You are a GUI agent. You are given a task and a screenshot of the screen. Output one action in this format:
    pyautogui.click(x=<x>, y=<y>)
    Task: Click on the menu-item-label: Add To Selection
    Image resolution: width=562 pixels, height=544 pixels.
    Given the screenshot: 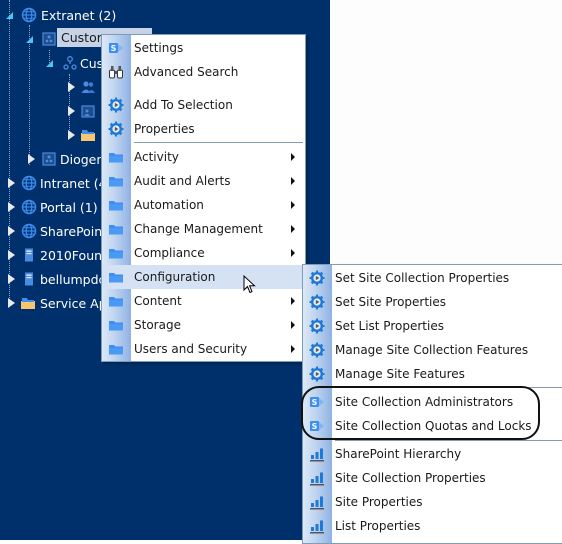 What is the action you would take?
    pyautogui.click(x=183, y=105)
    